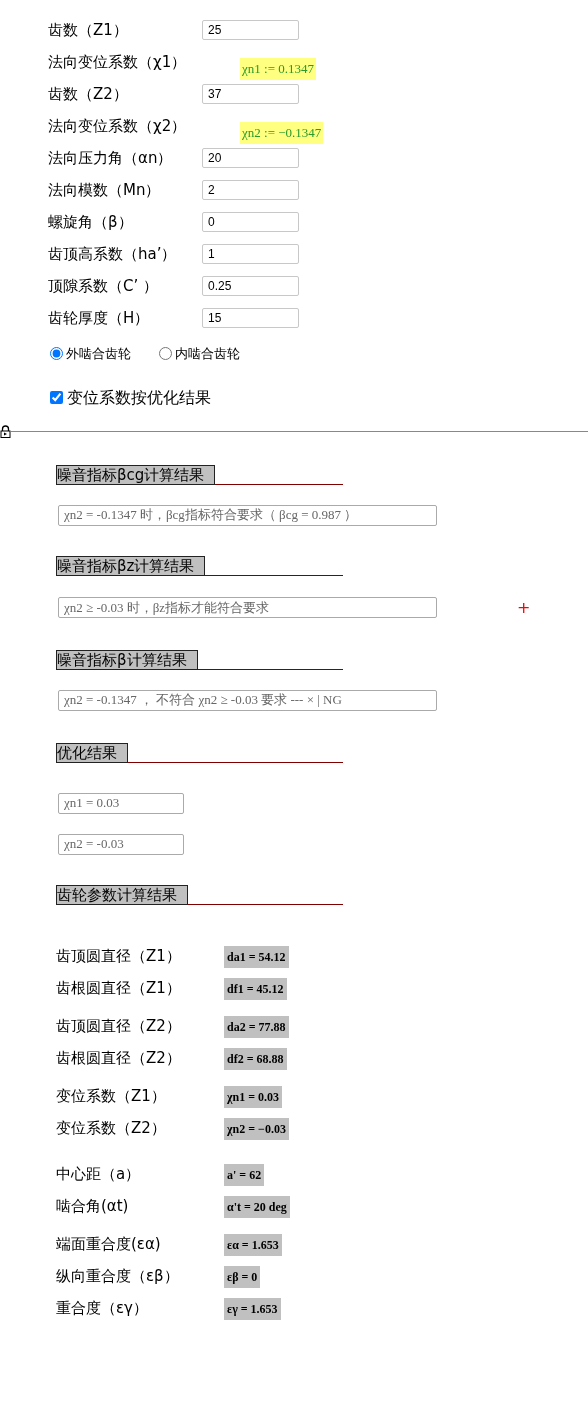 This screenshot has height=1410, width=588. I want to click on field-label: 法向变位系数（χ2）, so click(118, 126).